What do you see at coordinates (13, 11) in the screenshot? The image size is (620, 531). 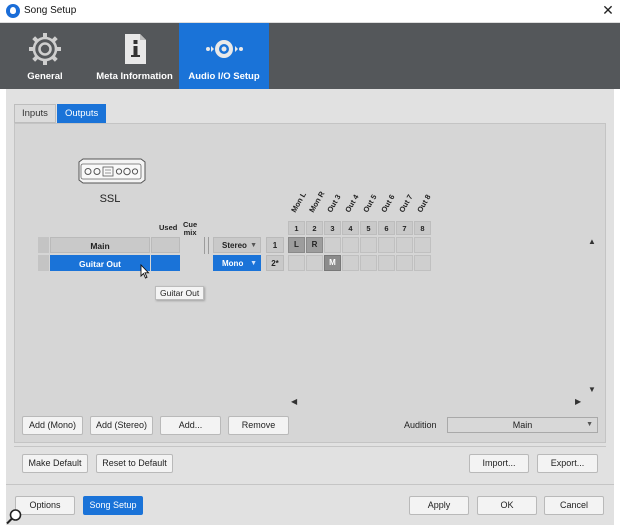 I see `studio-one-logo-icon` at bounding box center [13, 11].